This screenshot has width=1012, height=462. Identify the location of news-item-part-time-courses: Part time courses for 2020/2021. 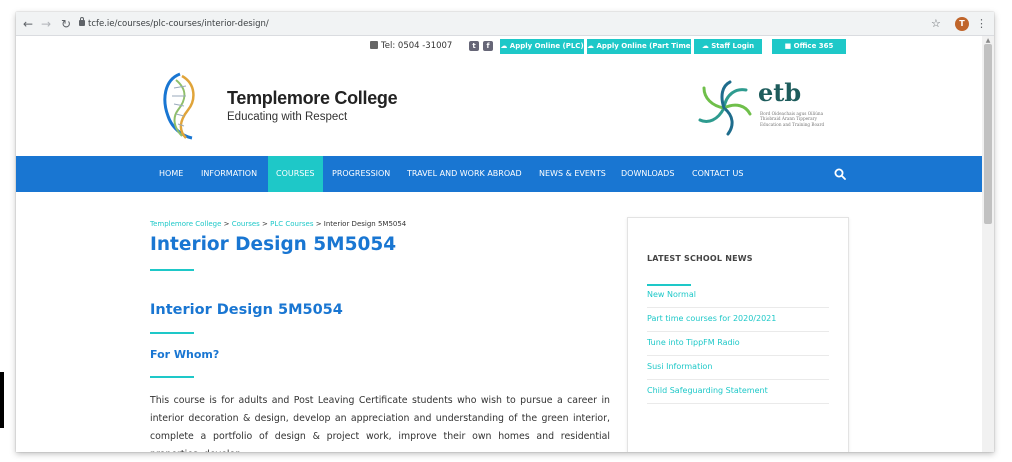
(738, 322).